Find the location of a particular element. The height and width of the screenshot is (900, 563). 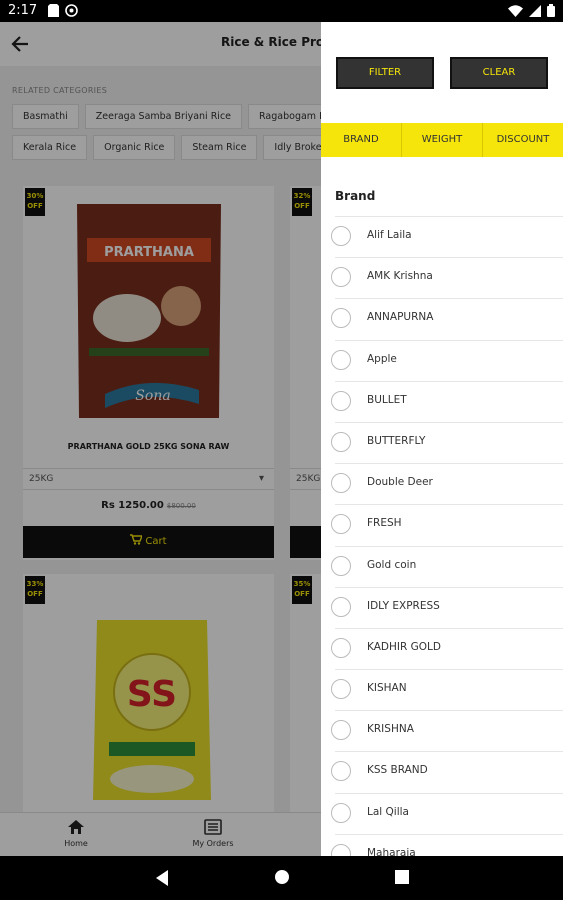

brand-option: Gold coin is located at coordinates (447, 566).